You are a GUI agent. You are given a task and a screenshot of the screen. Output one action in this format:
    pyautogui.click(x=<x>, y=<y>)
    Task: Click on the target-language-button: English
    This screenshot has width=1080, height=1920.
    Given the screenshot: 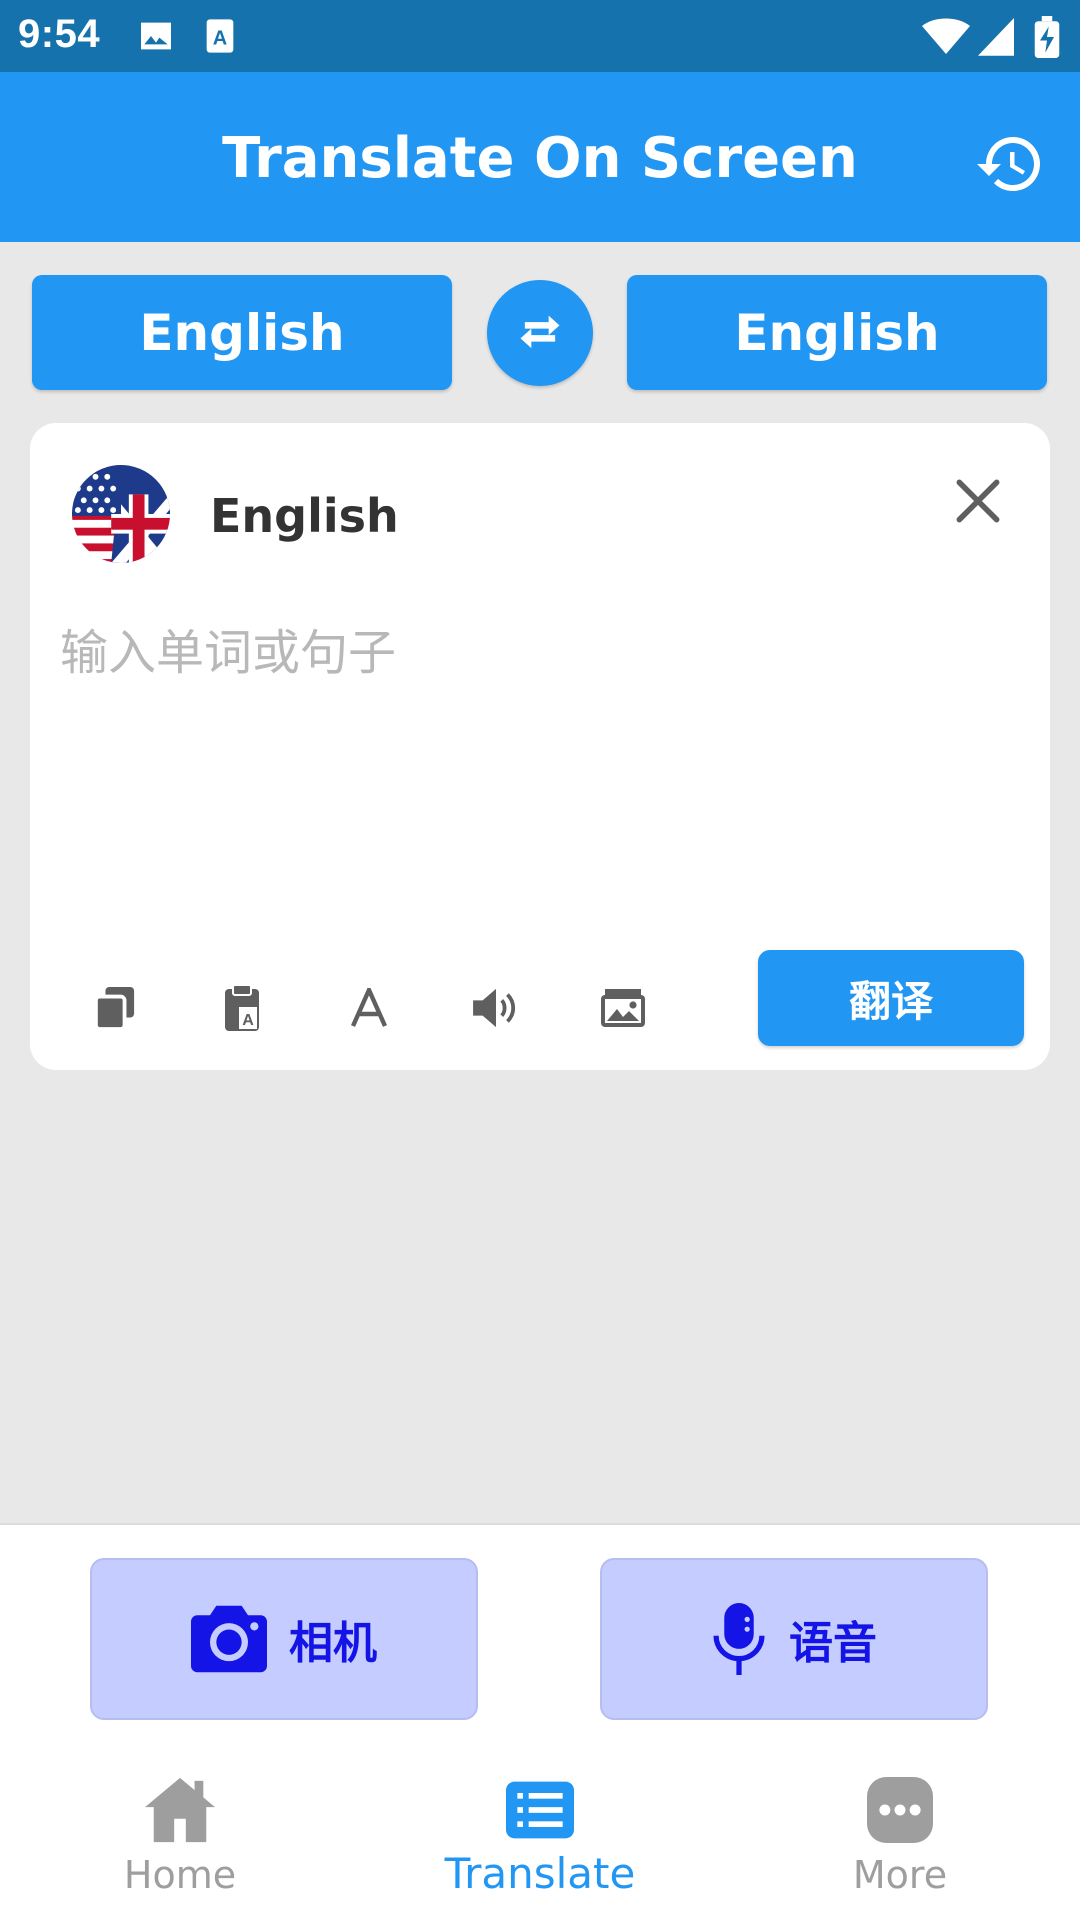 What is the action you would take?
    pyautogui.click(x=837, y=332)
    